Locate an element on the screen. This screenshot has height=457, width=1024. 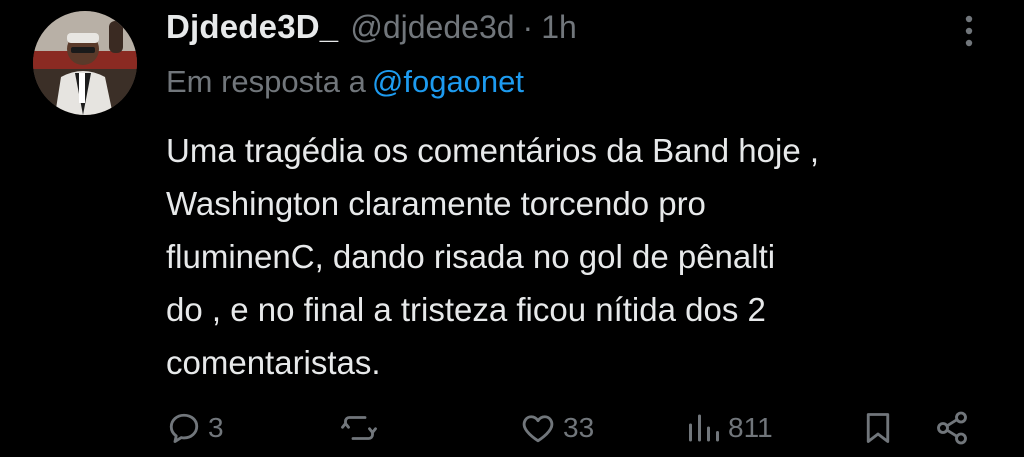
avatar-image is located at coordinates (85, 63).